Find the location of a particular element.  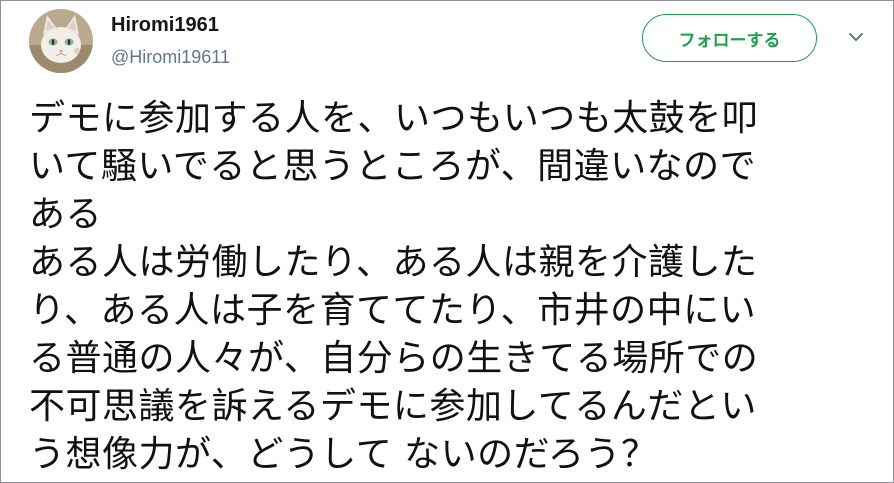

tweet-text-line: ある is located at coordinates (66, 214).